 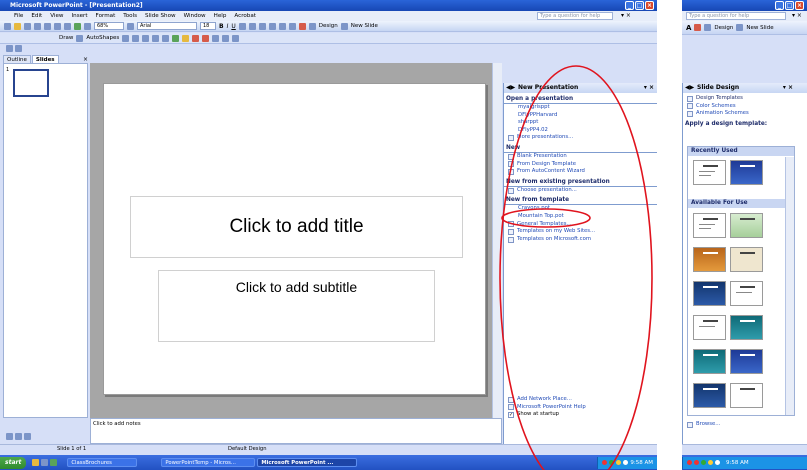 What do you see at coordinates (744, 449) in the screenshot?
I see `status-bar-right` at bounding box center [744, 449].